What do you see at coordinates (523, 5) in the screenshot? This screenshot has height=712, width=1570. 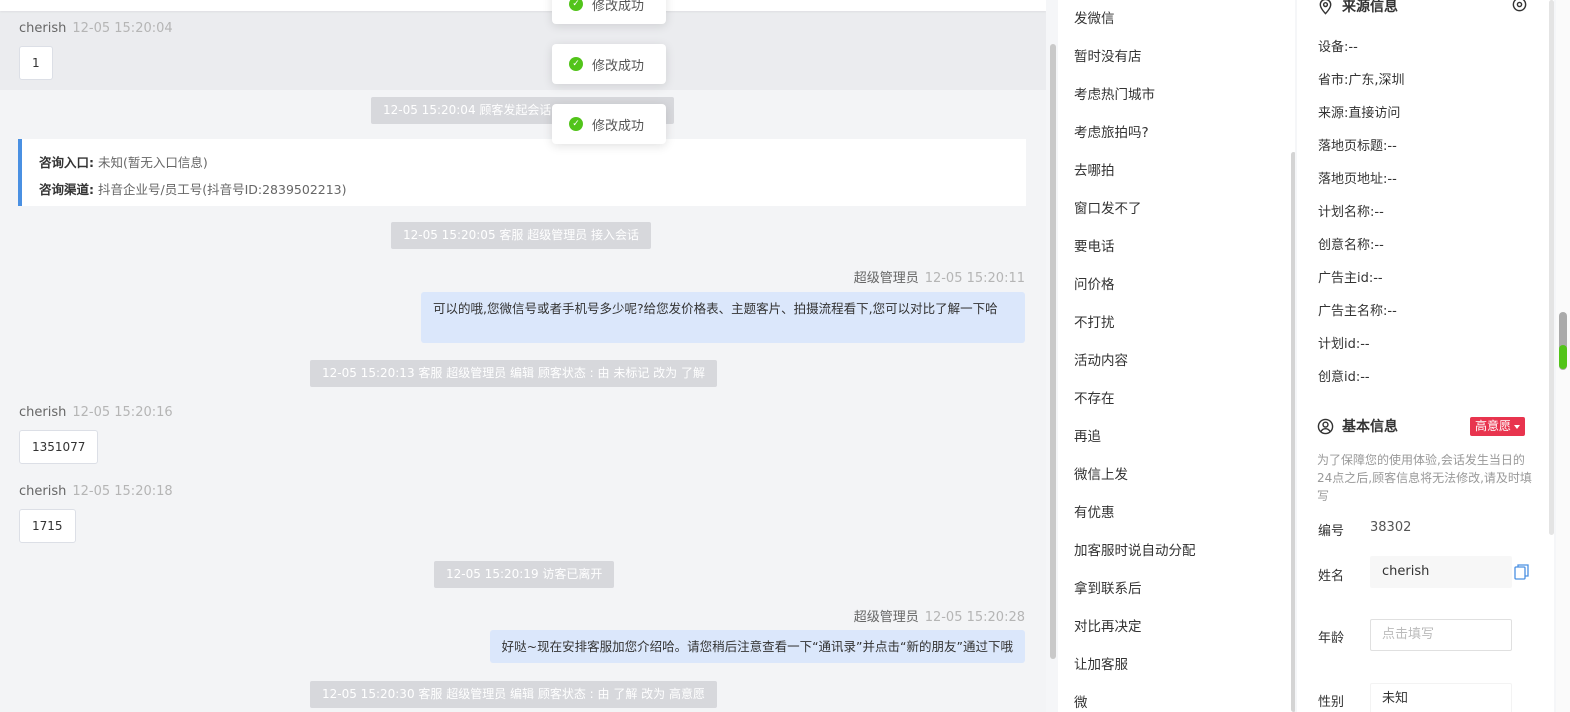 I see `chat-header-bar` at bounding box center [523, 5].